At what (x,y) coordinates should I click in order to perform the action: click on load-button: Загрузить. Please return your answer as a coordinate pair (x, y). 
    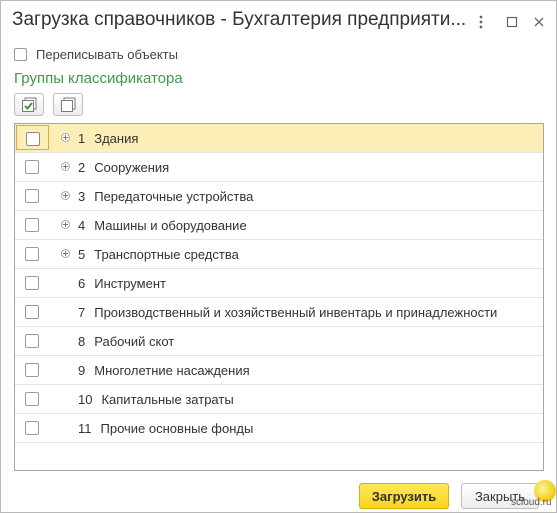
    Looking at the image, I should click on (404, 496).